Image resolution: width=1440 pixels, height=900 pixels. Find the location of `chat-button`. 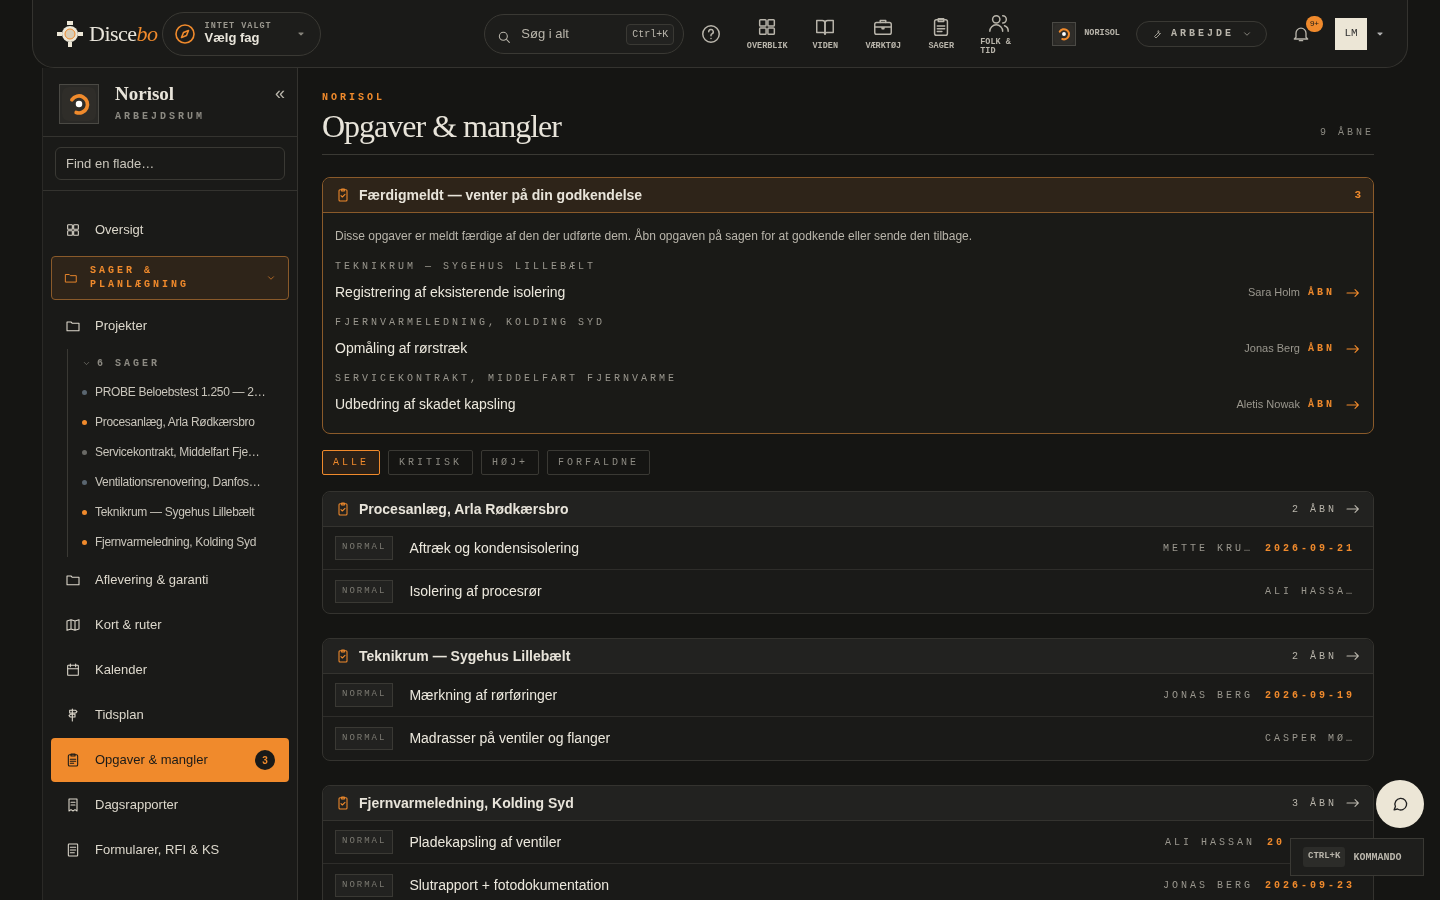

chat-button is located at coordinates (1400, 804).